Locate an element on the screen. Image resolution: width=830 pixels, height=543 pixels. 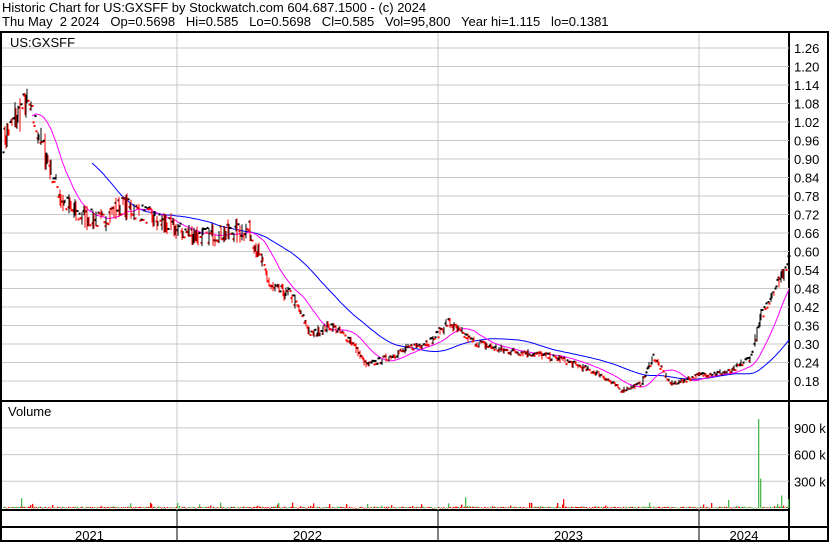
price-tick-label: 0.30 is located at coordinates (806, 344).